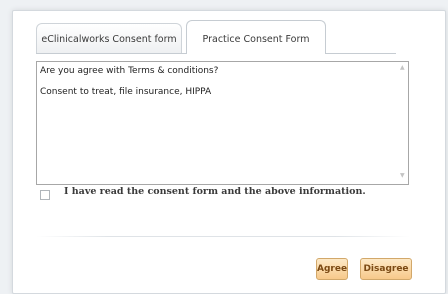 Image resolution: width=448 pixels, height=294 pixels. What do you see at coordinates (256, 39) in the screenshot?
I see `tab-practice-consent-label: Practice Consent Form` at bounding box center [256, 39].